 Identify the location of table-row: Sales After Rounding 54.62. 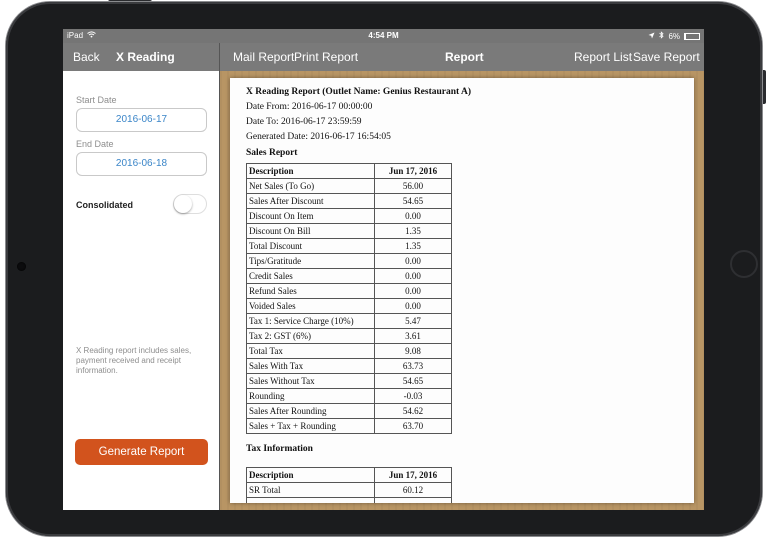
(349, 411).